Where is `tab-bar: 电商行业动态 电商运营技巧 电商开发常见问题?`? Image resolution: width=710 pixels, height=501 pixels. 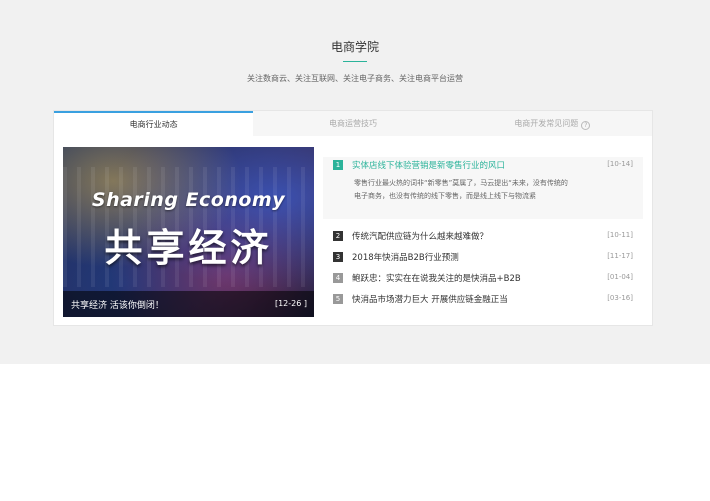
tab-bar: 电商行业动态 电商运营技巧 电商开发常见问题? is located at coordinates (353, 123).